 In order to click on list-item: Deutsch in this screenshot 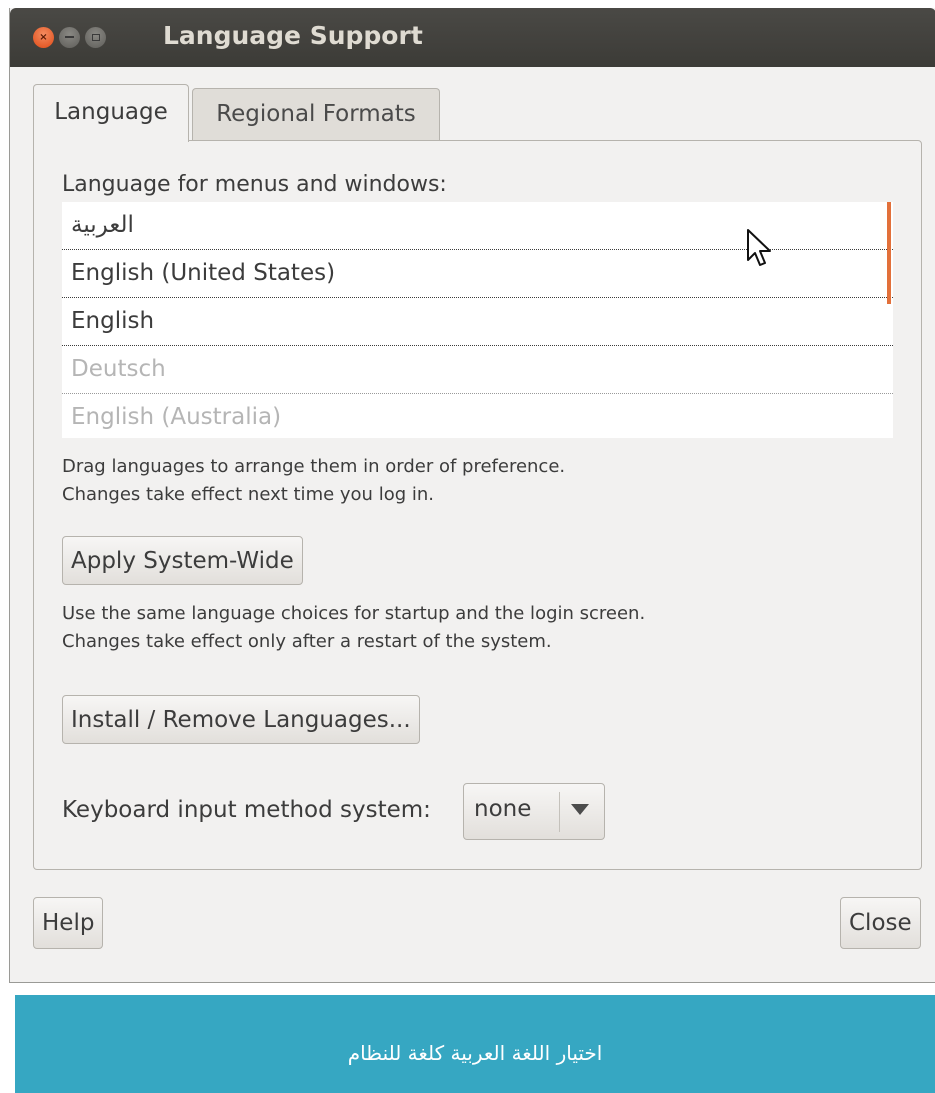, I will do `click(477, 370)`.